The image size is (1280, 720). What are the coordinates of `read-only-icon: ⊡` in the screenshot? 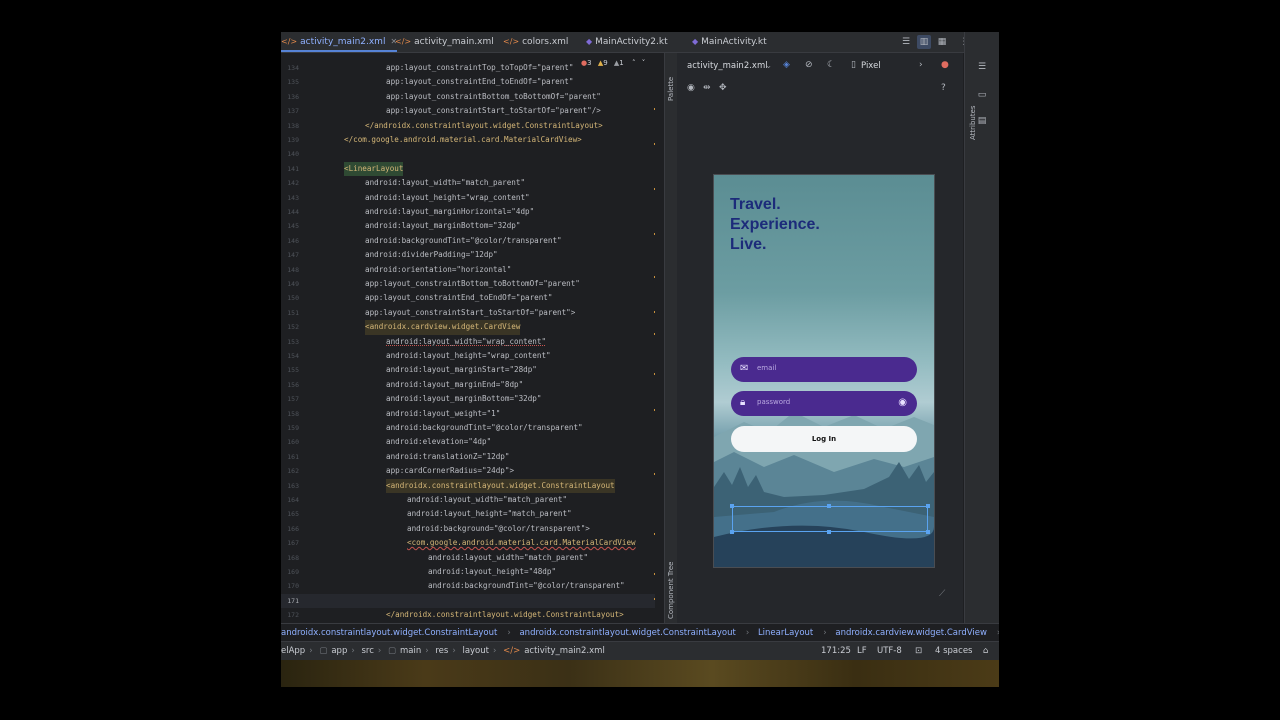 It's located at (918, 651).